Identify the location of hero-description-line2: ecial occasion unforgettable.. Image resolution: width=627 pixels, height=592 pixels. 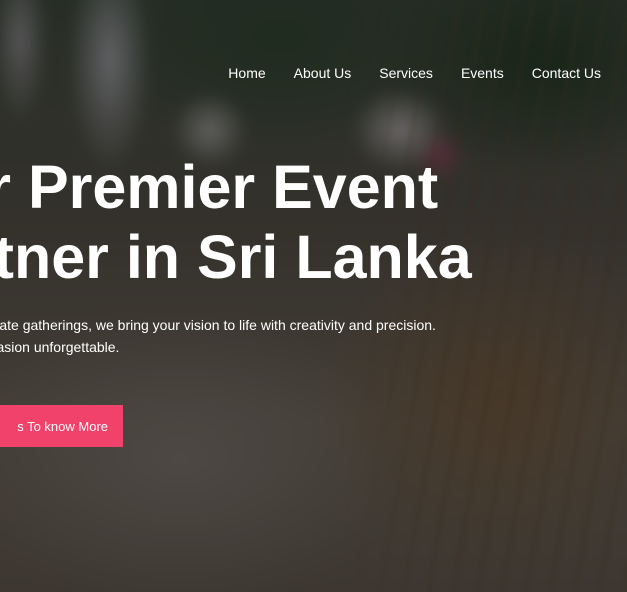
(60, 347).